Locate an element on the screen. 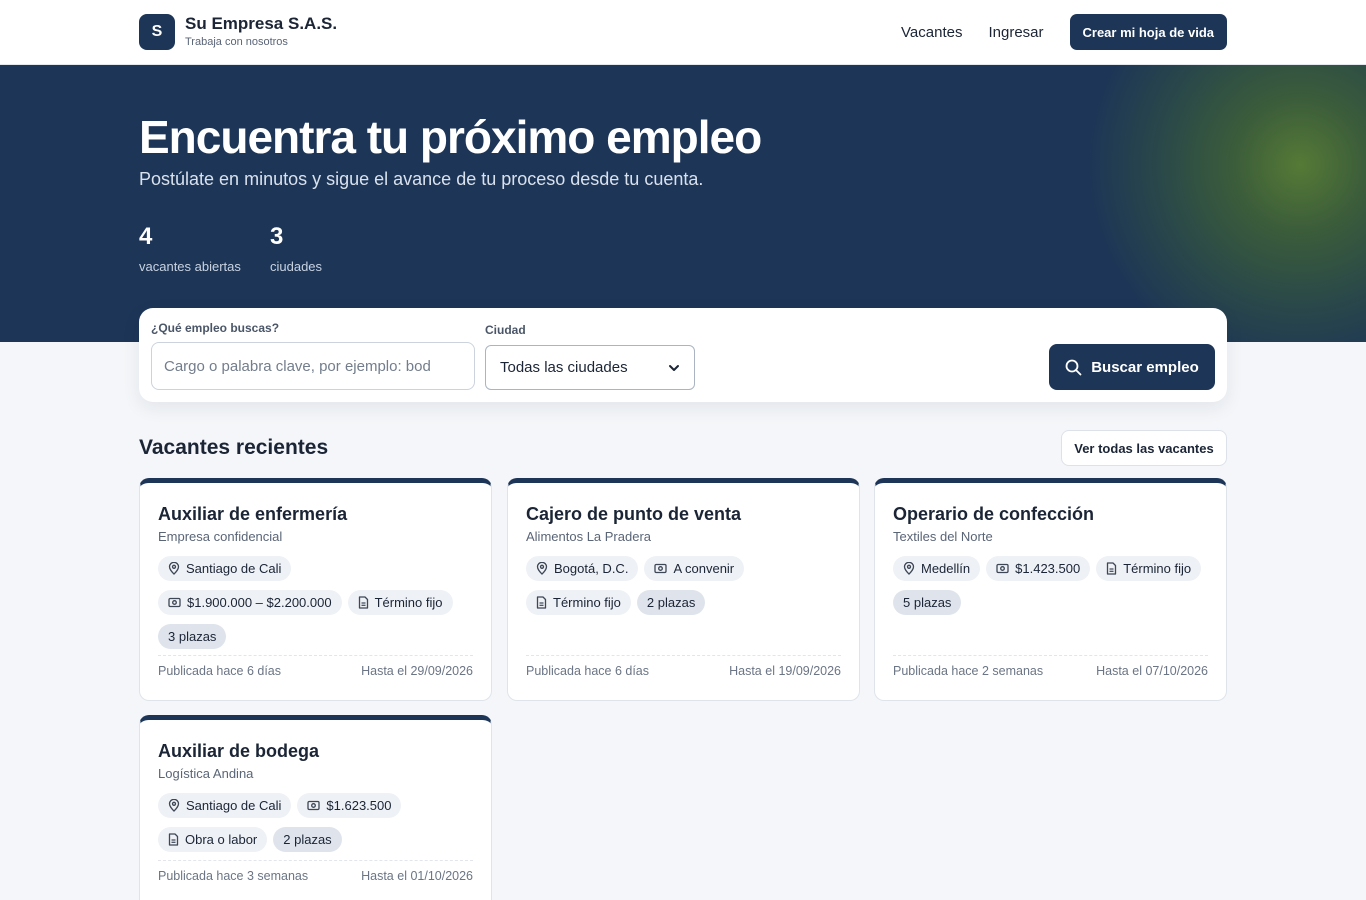 The height and width of the screenshot is (900, 1366). salary-text: A convenir is located at coordinates (704, 568).